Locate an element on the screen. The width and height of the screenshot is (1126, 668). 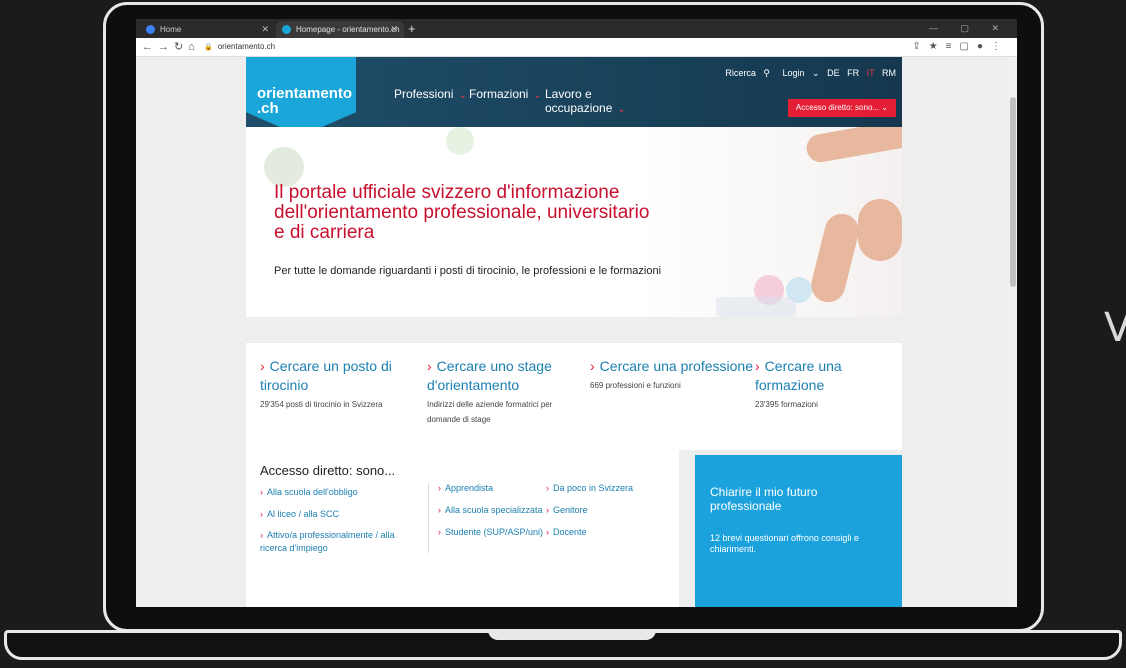
window-controls: — ▢ ✕ is located at coordinates (969, 28).